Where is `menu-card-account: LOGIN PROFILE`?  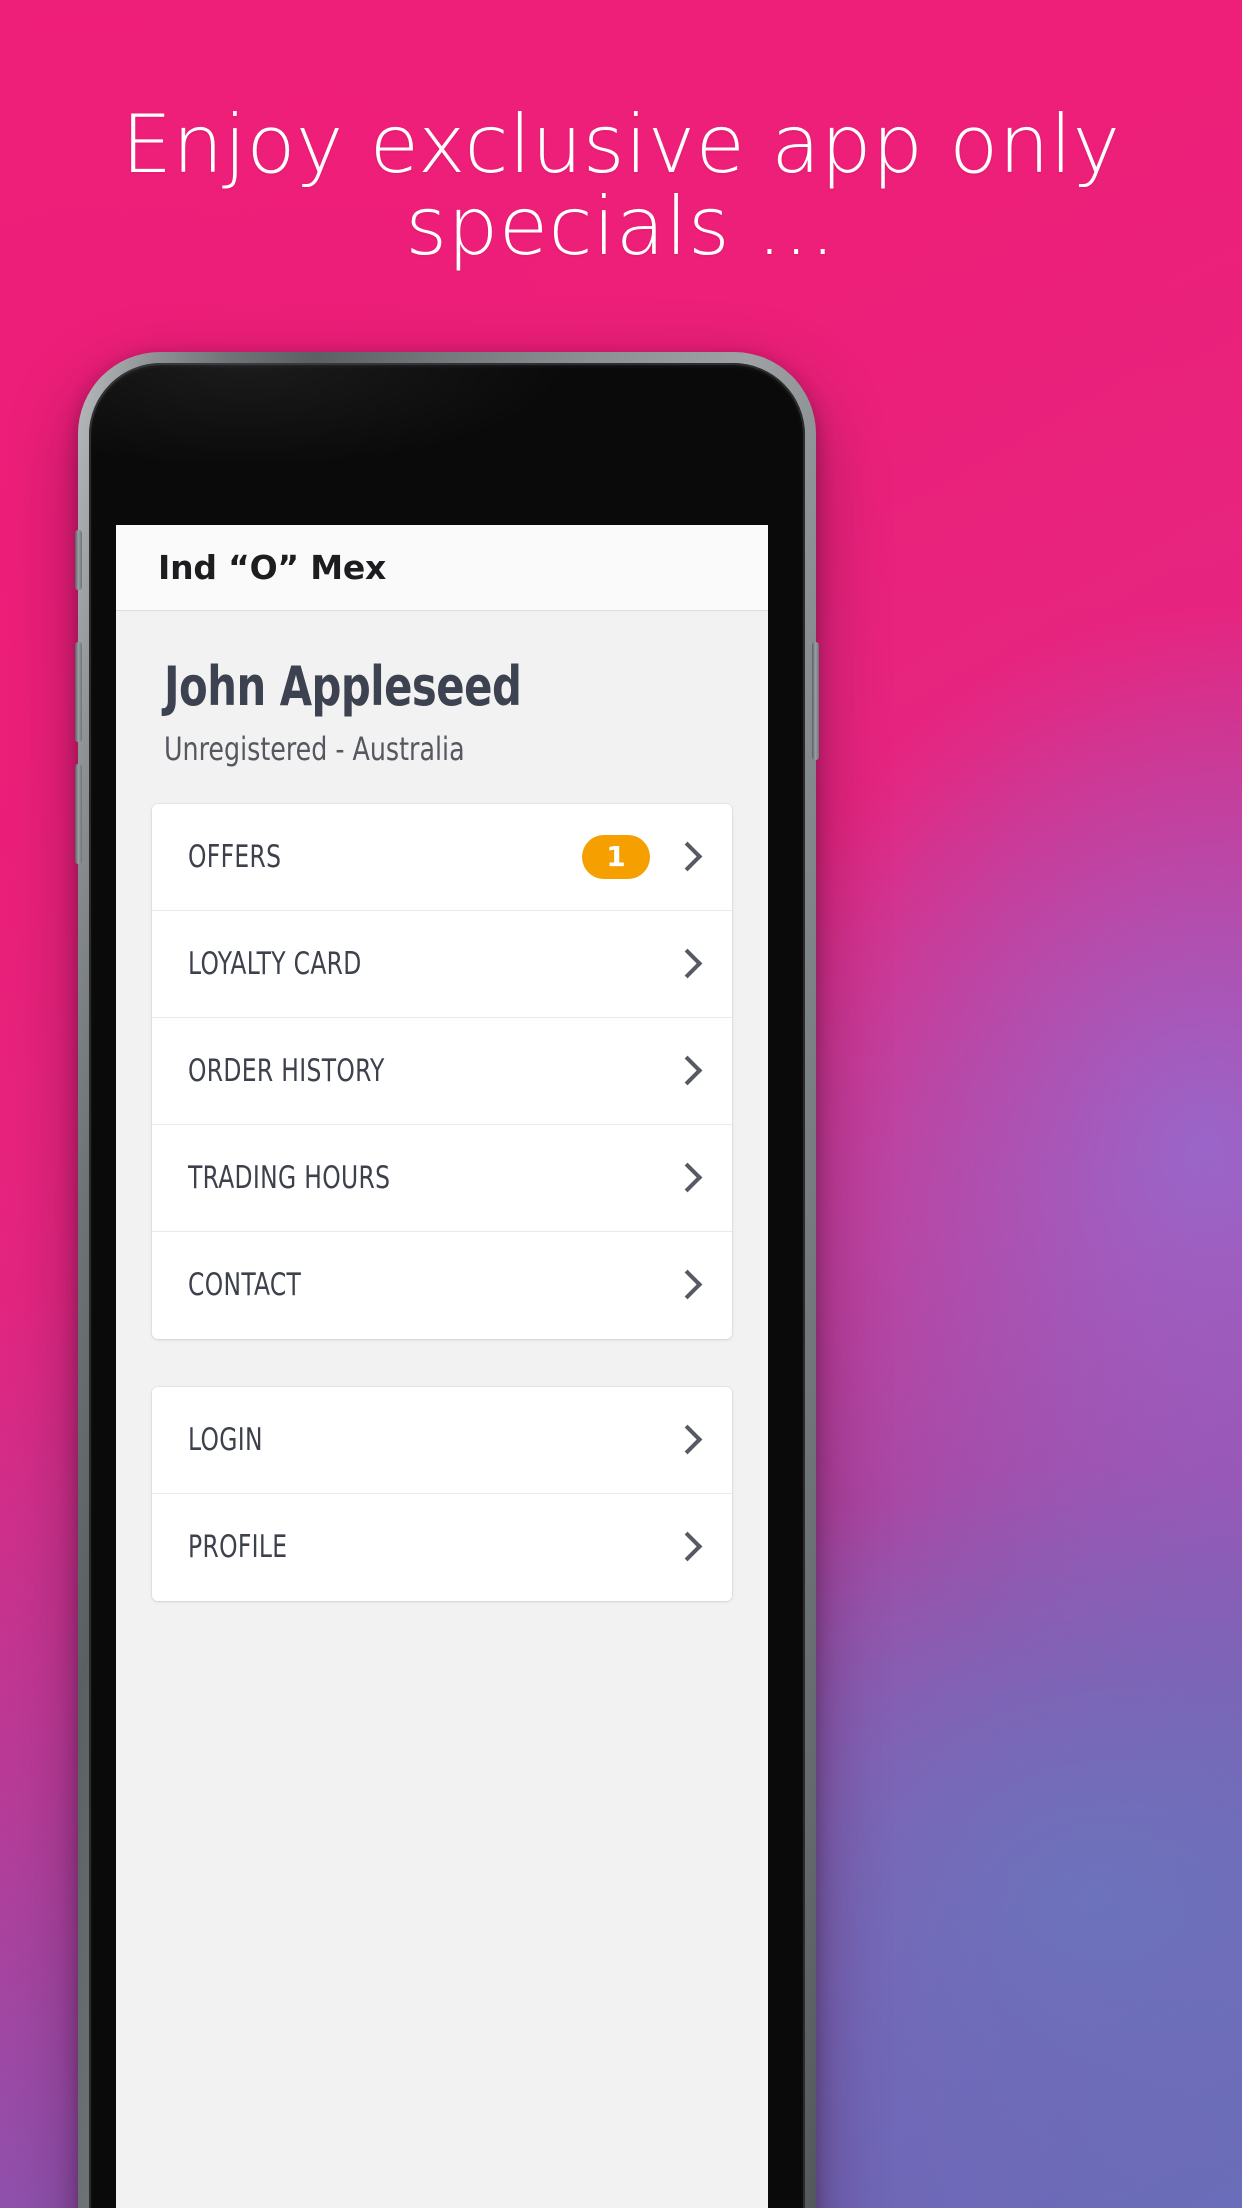
menu-card-account: LOGIN PROFILE is located at coordinates (442, 1493).